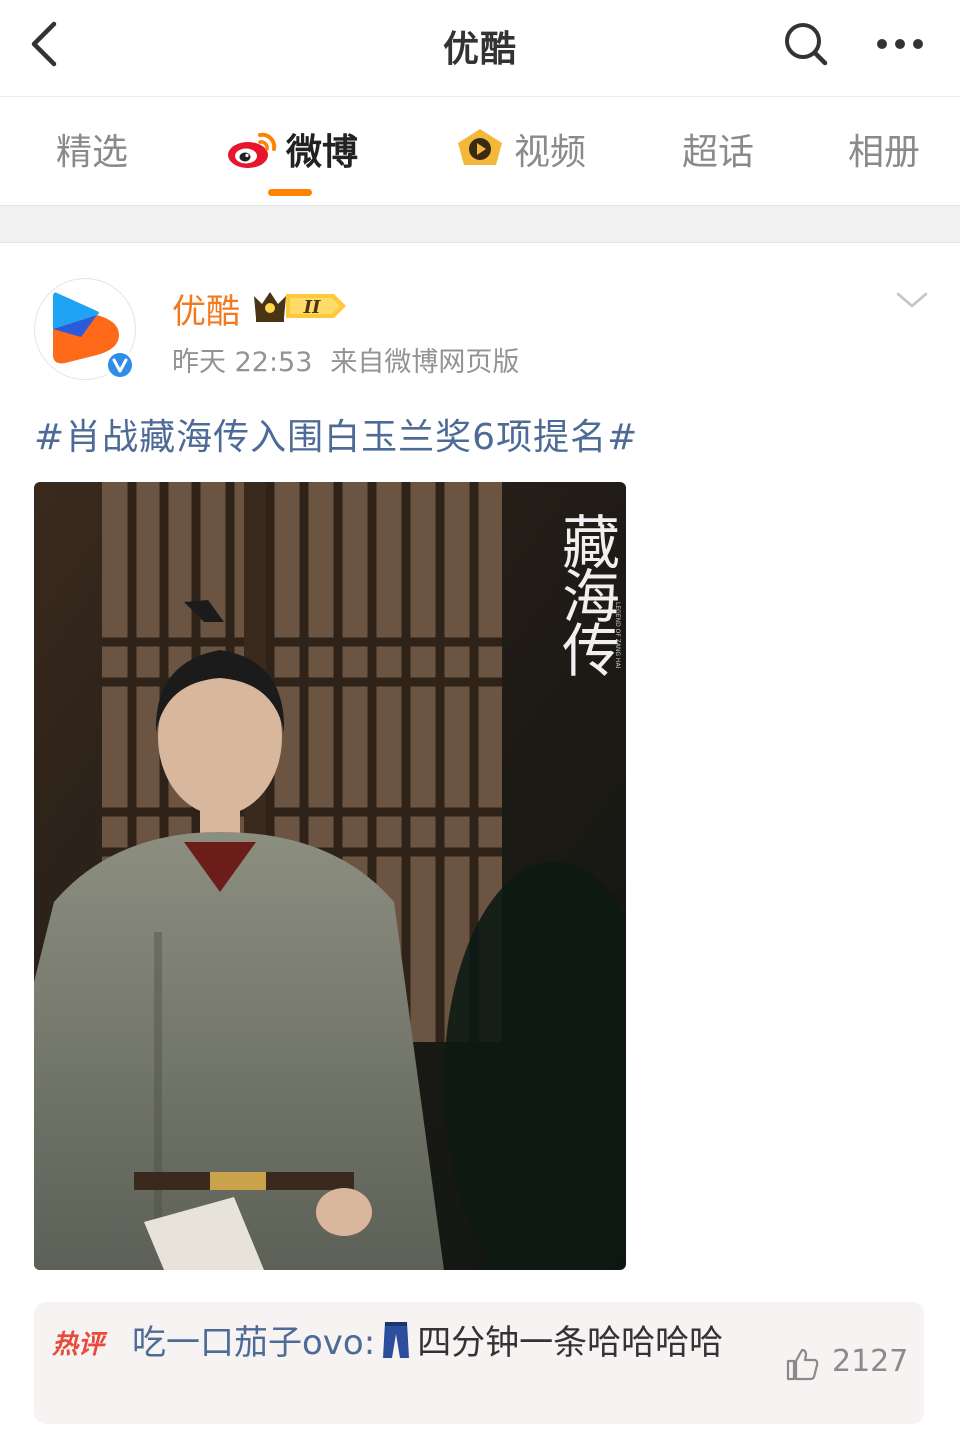 The height and width of the screenshot is (1445, 960). I want to click on comment-body: 四分钟一条哈哈哈哈, so click(570, 1343).